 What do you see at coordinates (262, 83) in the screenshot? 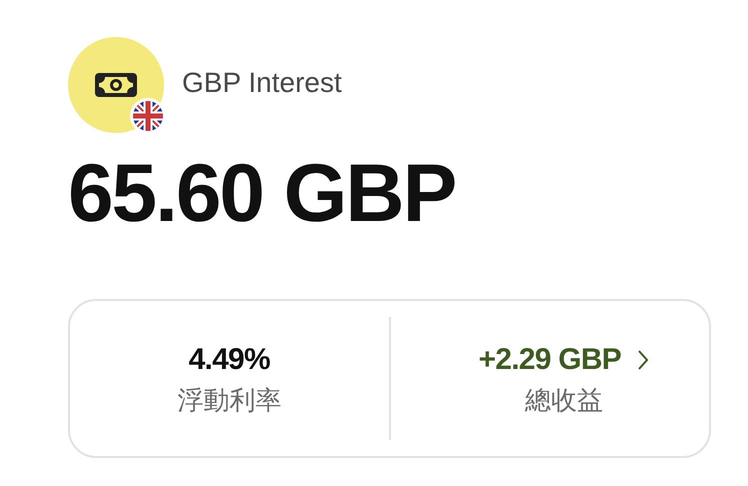
I see `account-title: GBP Interest` at bounding box center [262, 83].